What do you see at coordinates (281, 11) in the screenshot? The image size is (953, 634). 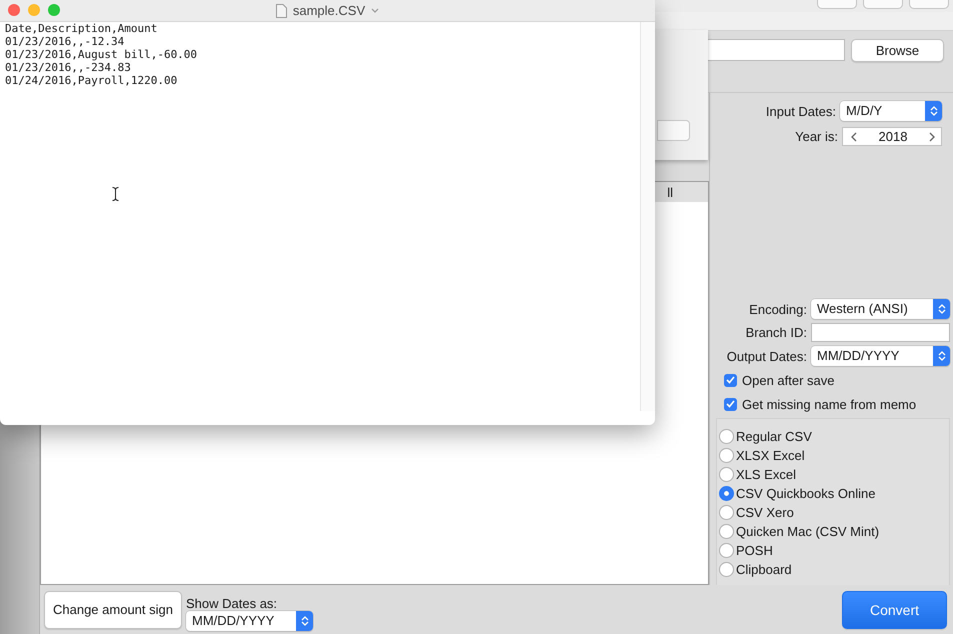 I see `document-icon` at bounding box center [281, 11].